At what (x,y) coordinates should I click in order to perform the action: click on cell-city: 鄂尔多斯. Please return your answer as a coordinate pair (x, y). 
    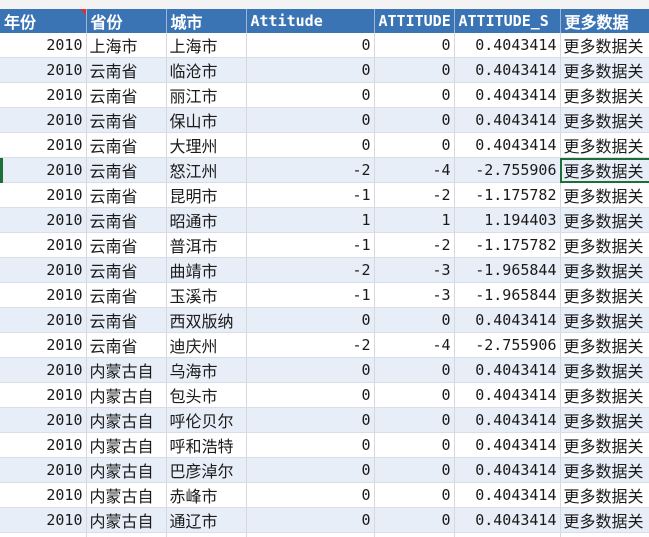
    Looking at the image, I should click on (206, 534).